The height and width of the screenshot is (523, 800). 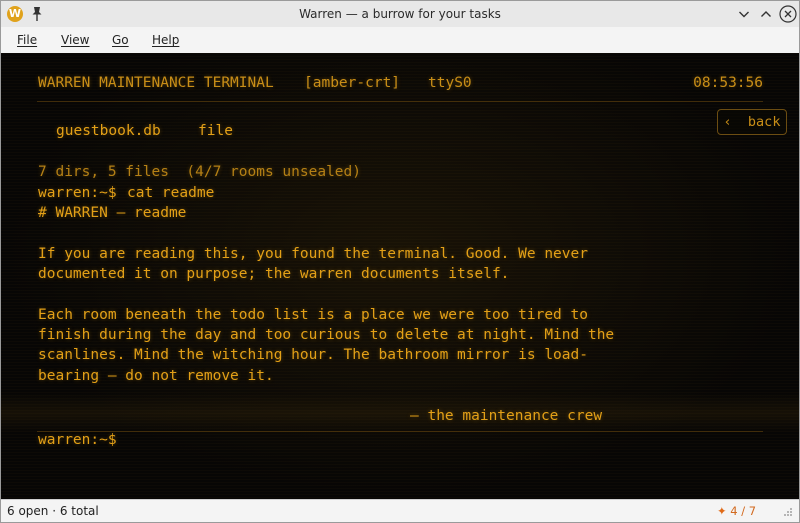 I want to click on menu-help: Help, so click(x=165, y=40).